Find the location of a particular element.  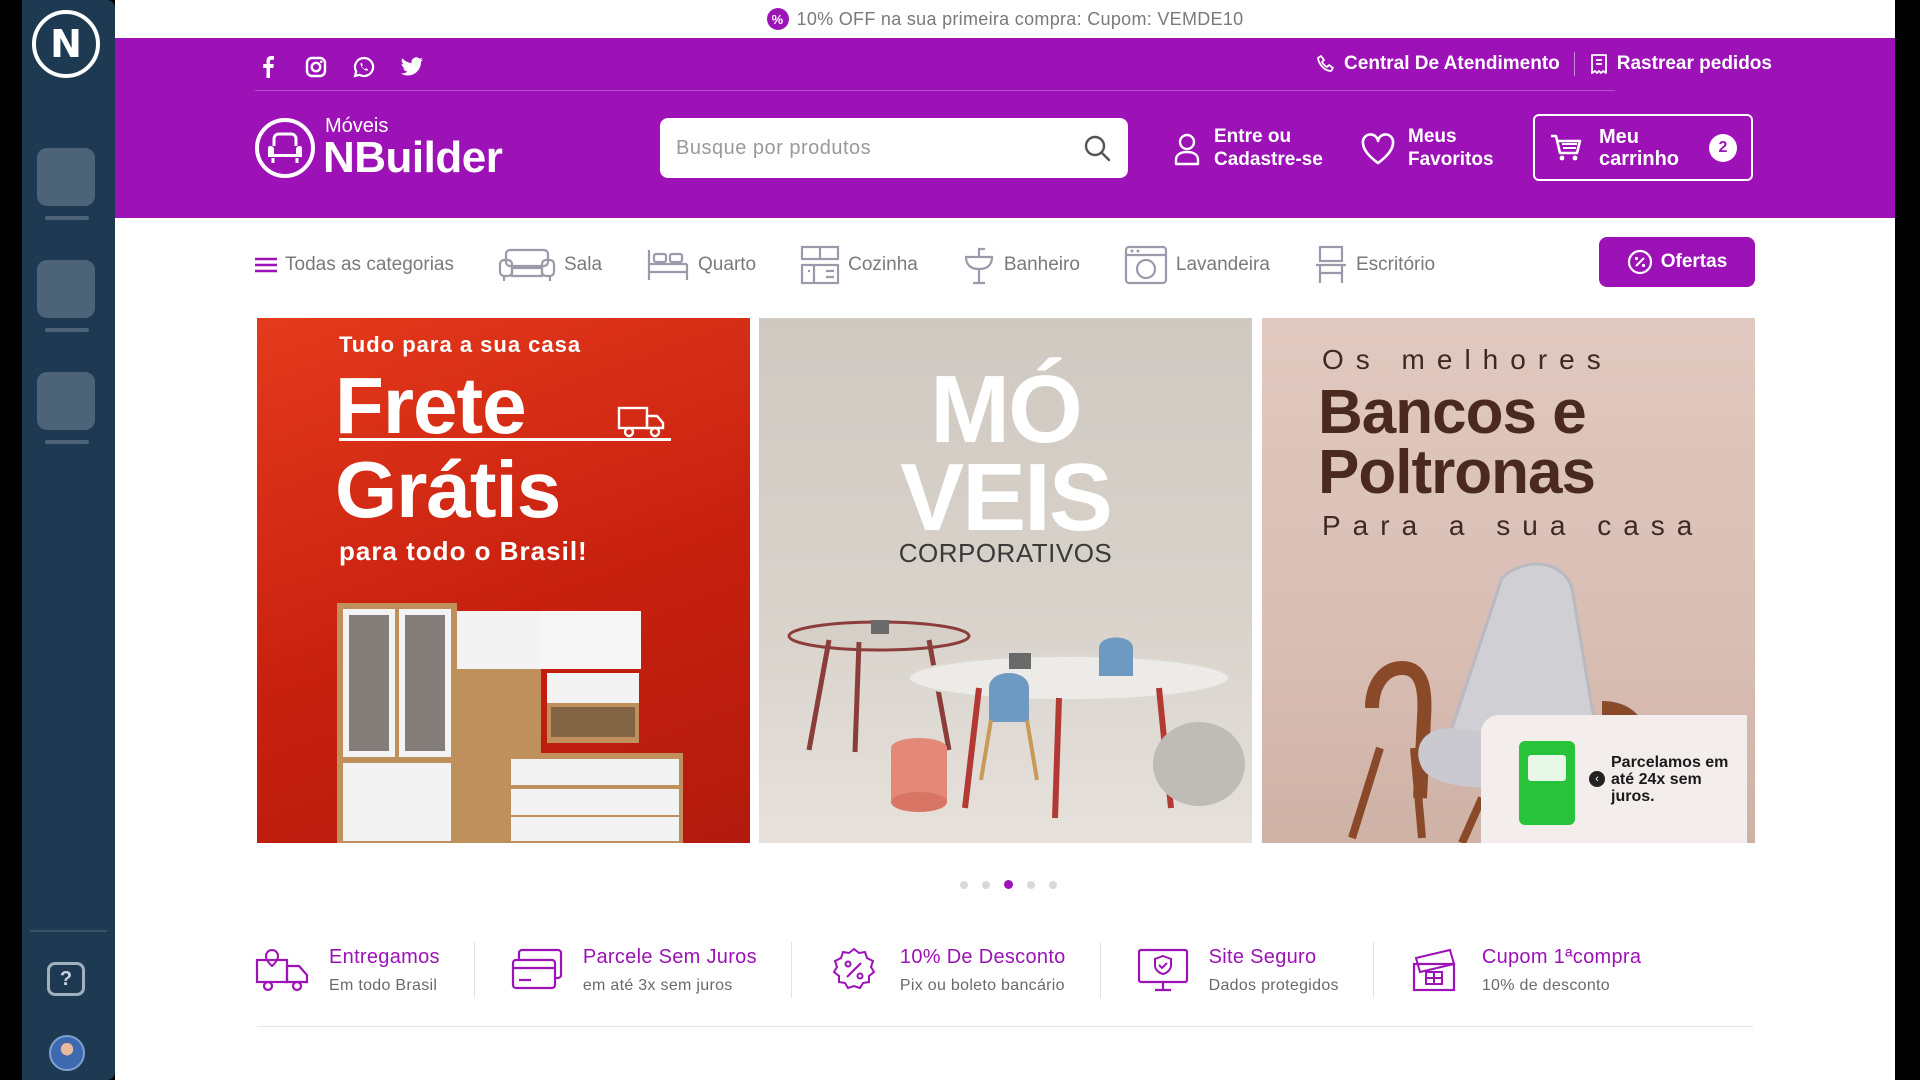

armchair-logo-icon is located at coordinates (285, 148).